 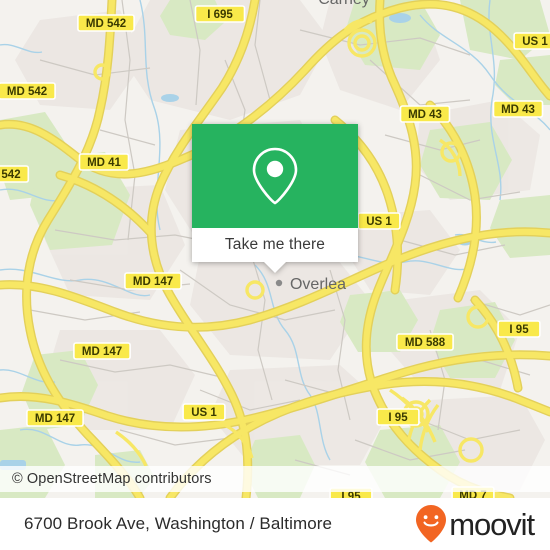 I want to click on road-shield: 542, so click(x=15, y=174).